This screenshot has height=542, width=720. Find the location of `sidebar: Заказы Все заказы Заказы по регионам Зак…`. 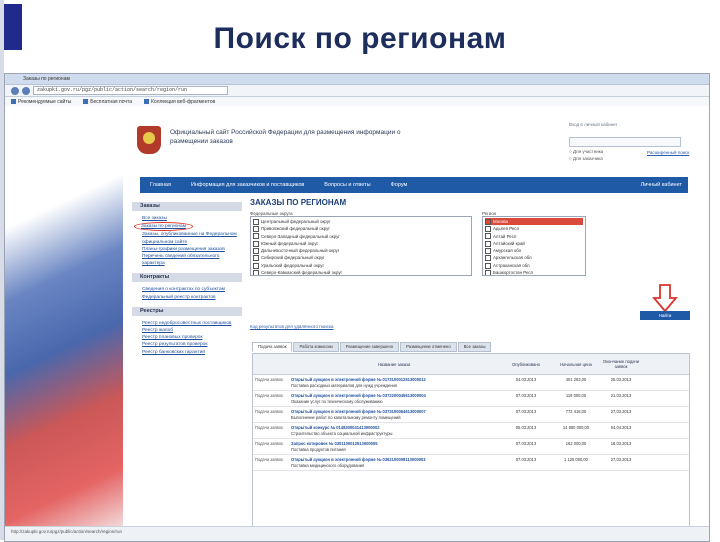

sidebar: Заказы Все заказы Заказы по регионам Зак… is located at coordinates (187, 278).